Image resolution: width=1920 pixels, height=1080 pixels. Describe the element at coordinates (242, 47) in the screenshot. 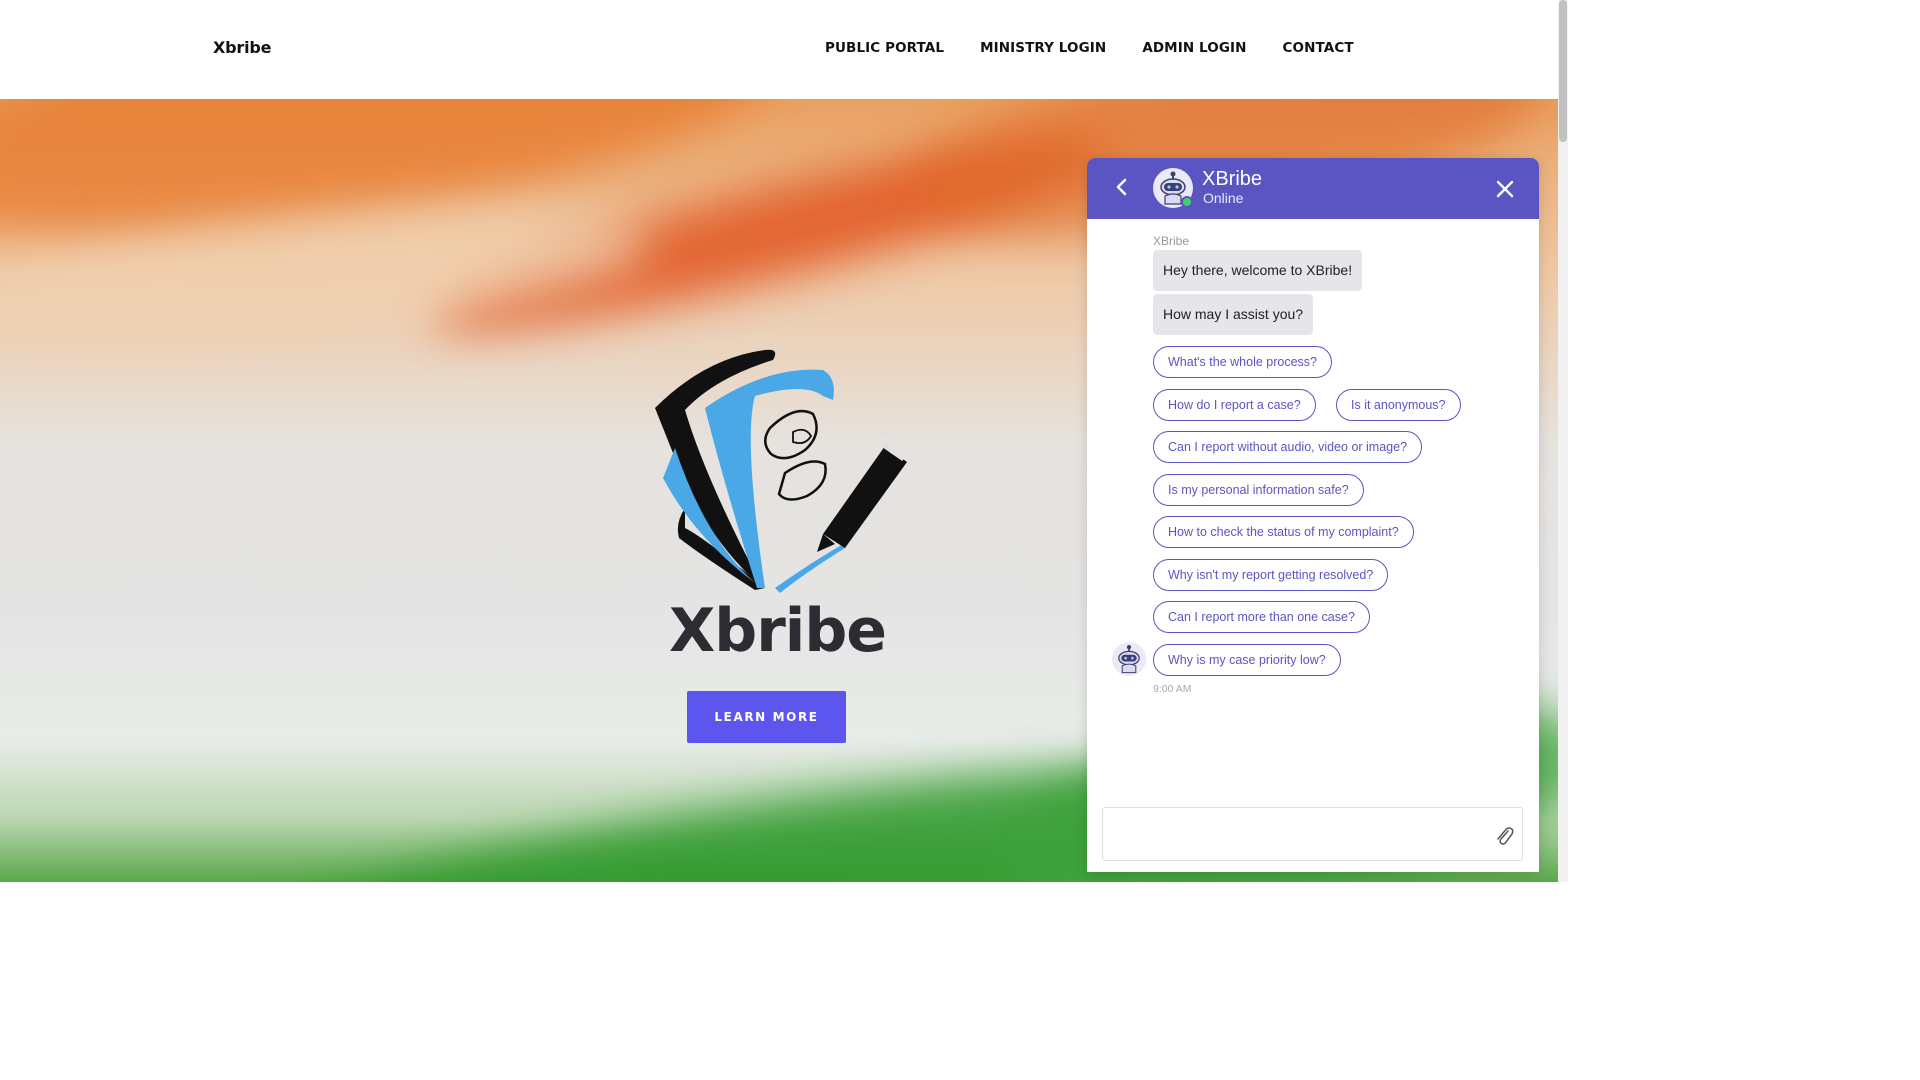

I see `brand-logo-link: Xbribe` at that location.